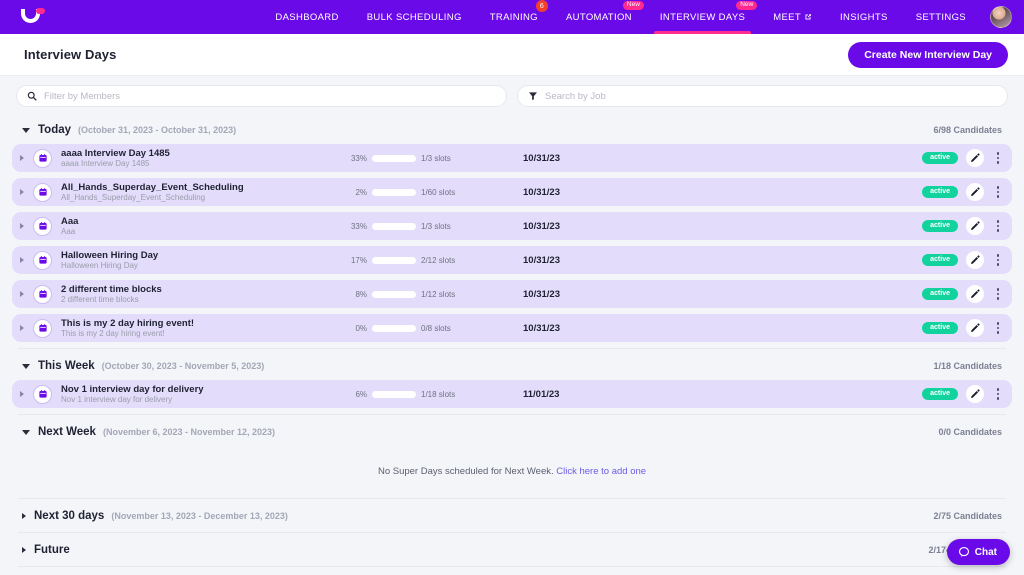 This screenshot has width=1024, height=575. What do you see at coordinates (985, 552) in the screenshot?
I see `chat-label: Chat` at bounding box center [985, 552].